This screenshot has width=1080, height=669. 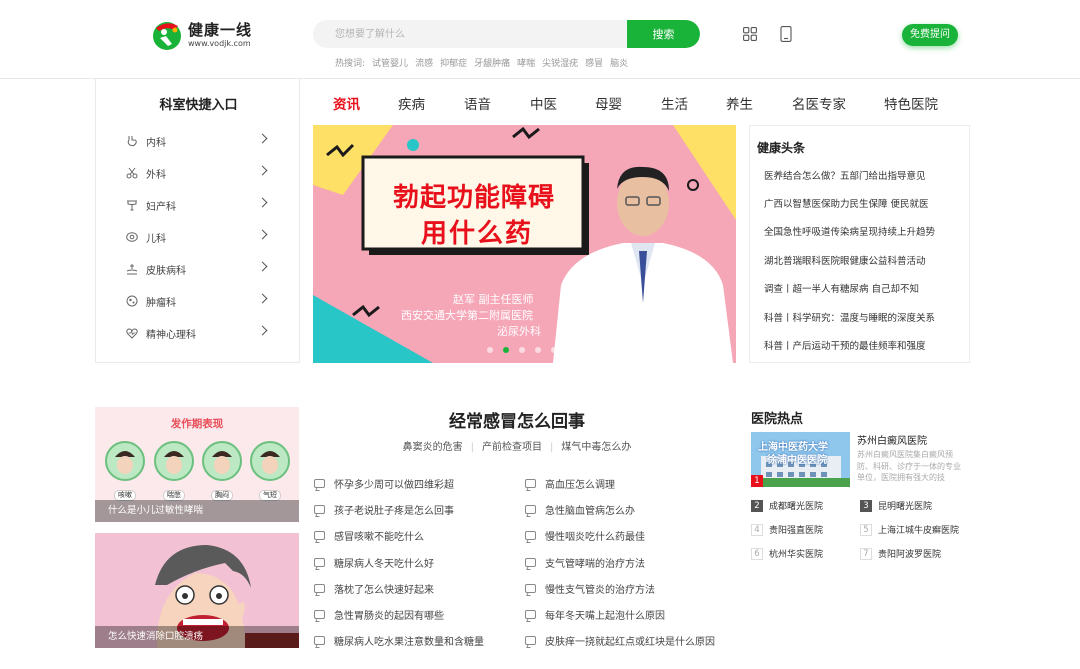 I want to click on hospital-rank-item: 2 成都曙光医院, so click(x=787, y=505).